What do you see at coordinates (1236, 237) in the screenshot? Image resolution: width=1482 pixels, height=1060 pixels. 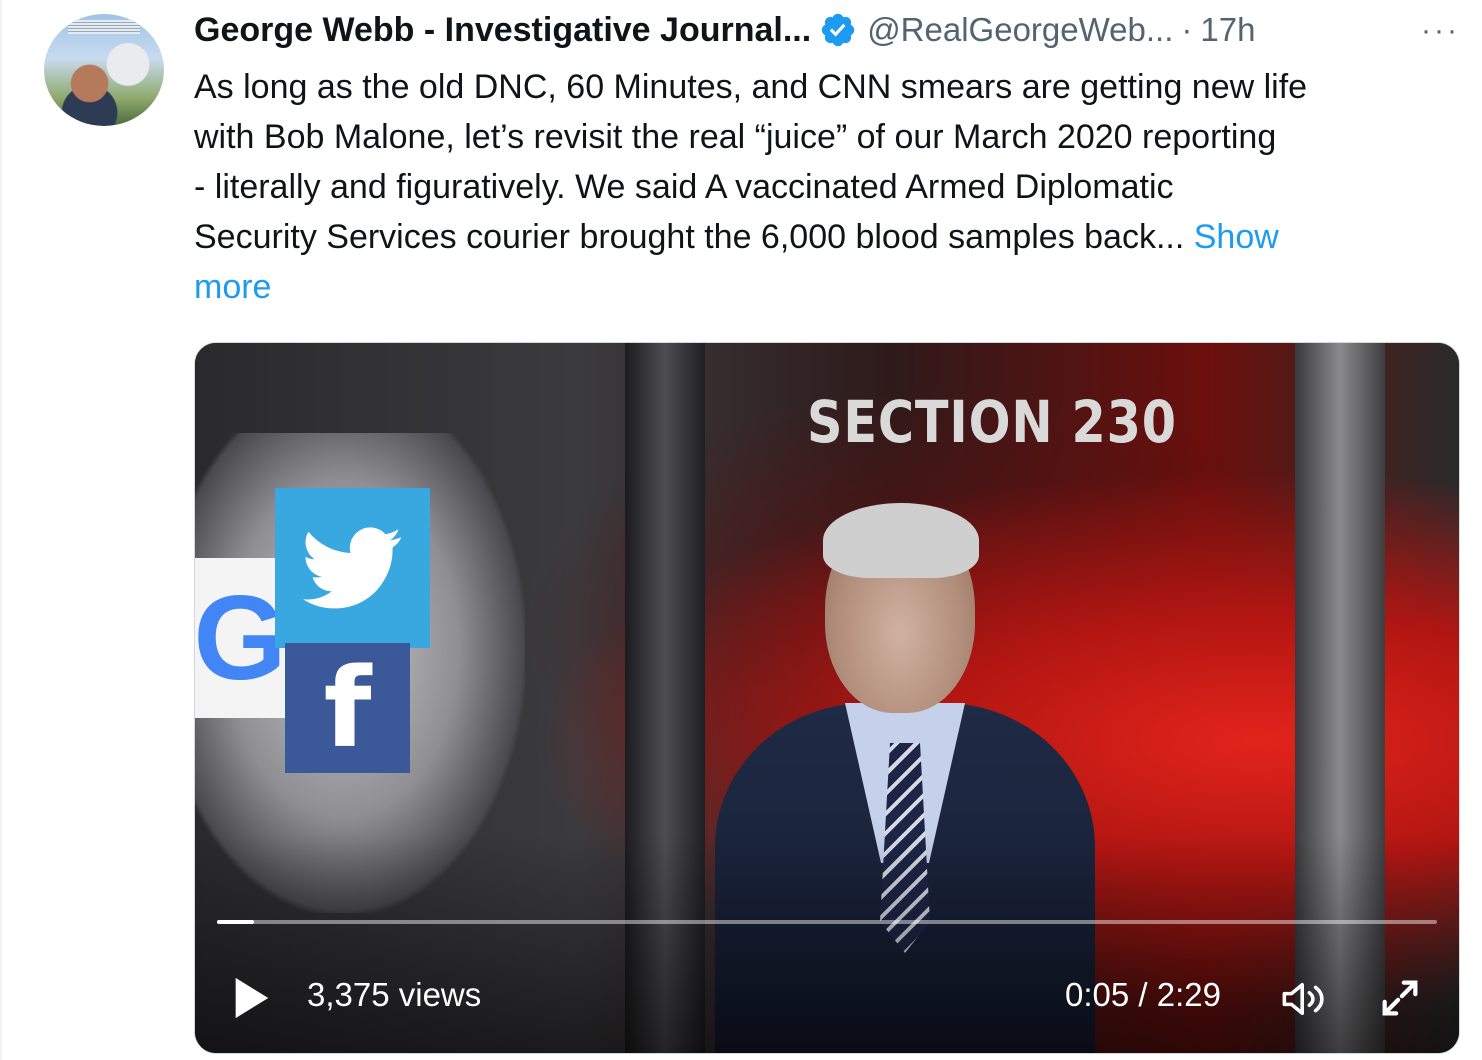 I see `show-more-link: Show` at bounding box center [1236, 237].